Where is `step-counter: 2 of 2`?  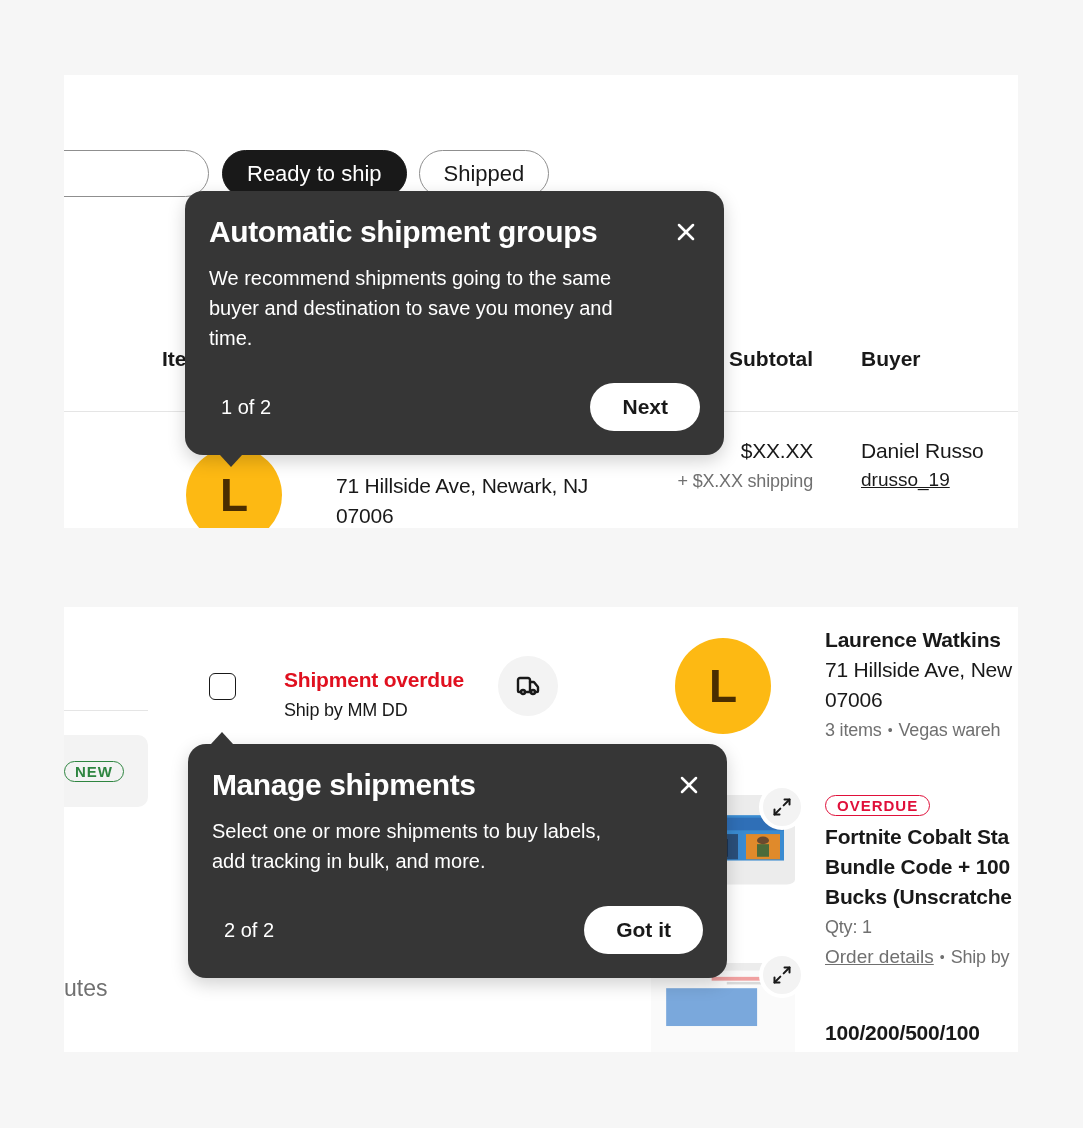 step-counter: 2 of 2 is located at coordinates (249, 930).